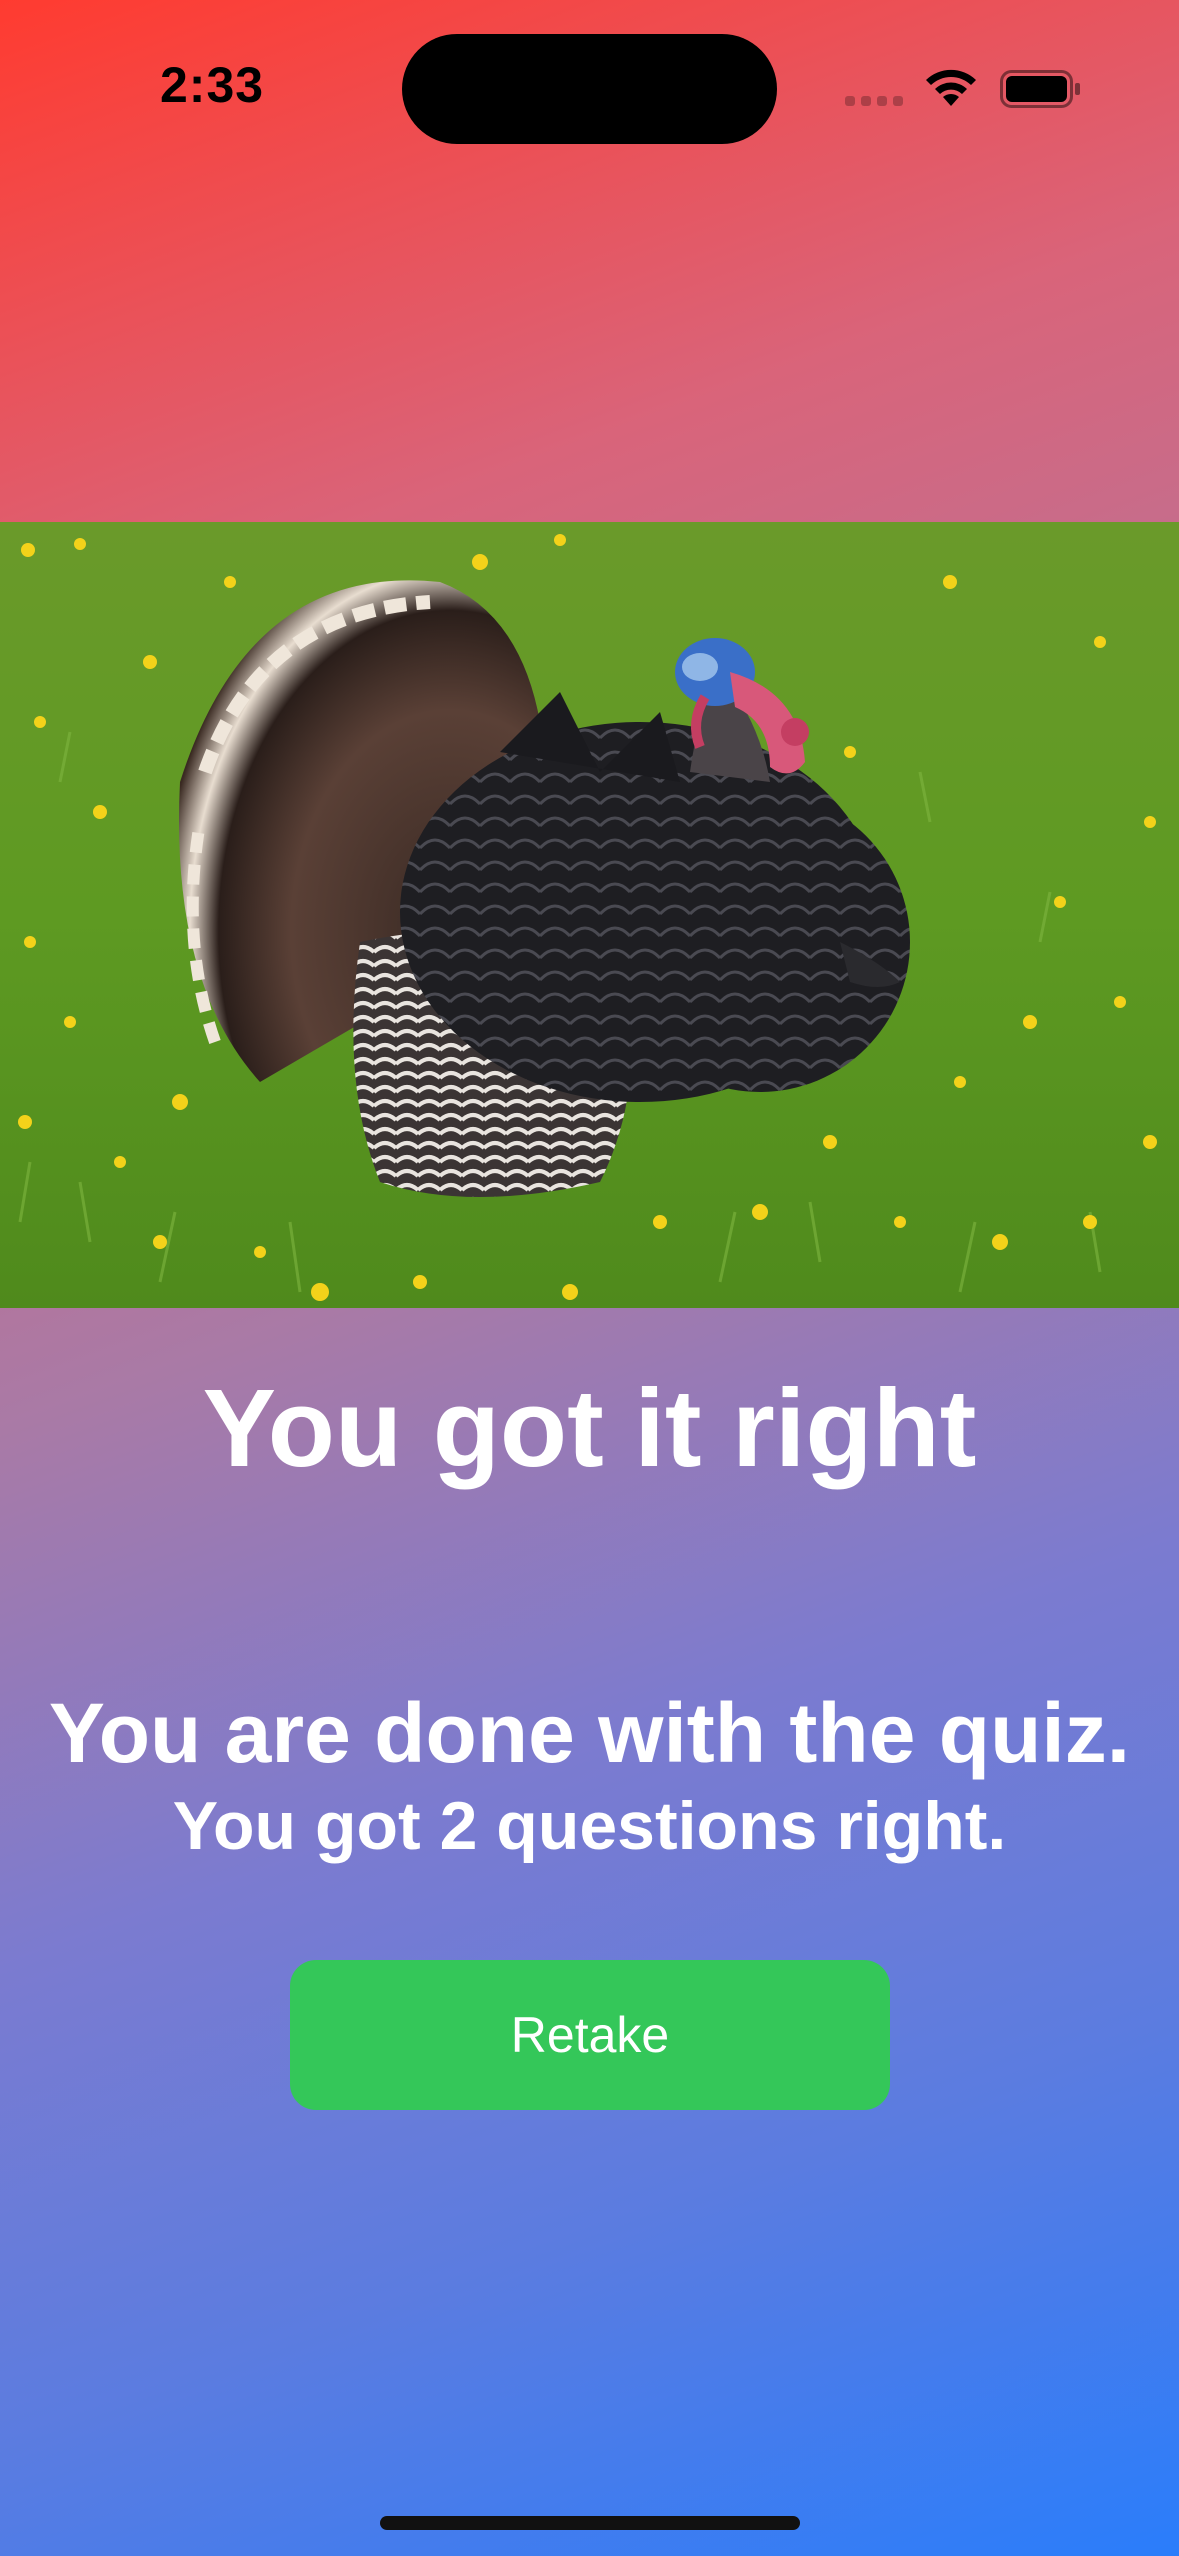  I want to click on dynamic-island, so click(589, 89).